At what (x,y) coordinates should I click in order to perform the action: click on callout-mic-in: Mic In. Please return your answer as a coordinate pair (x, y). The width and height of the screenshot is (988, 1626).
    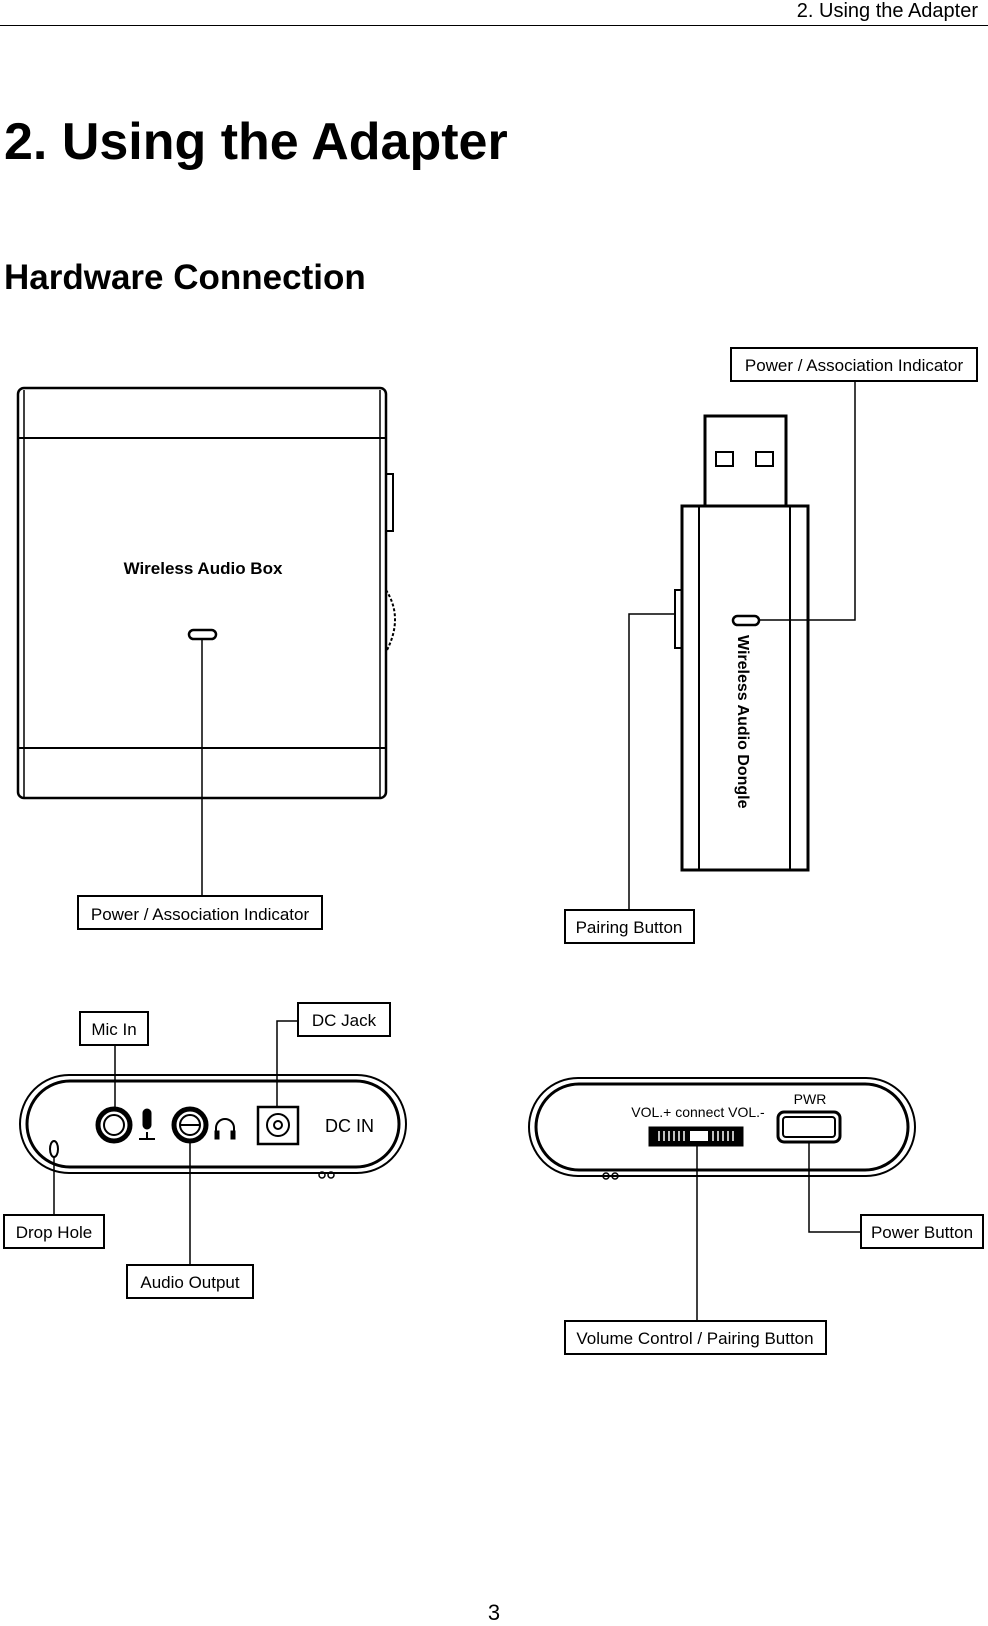
    Looking at the image, I should click on (113, 1029).